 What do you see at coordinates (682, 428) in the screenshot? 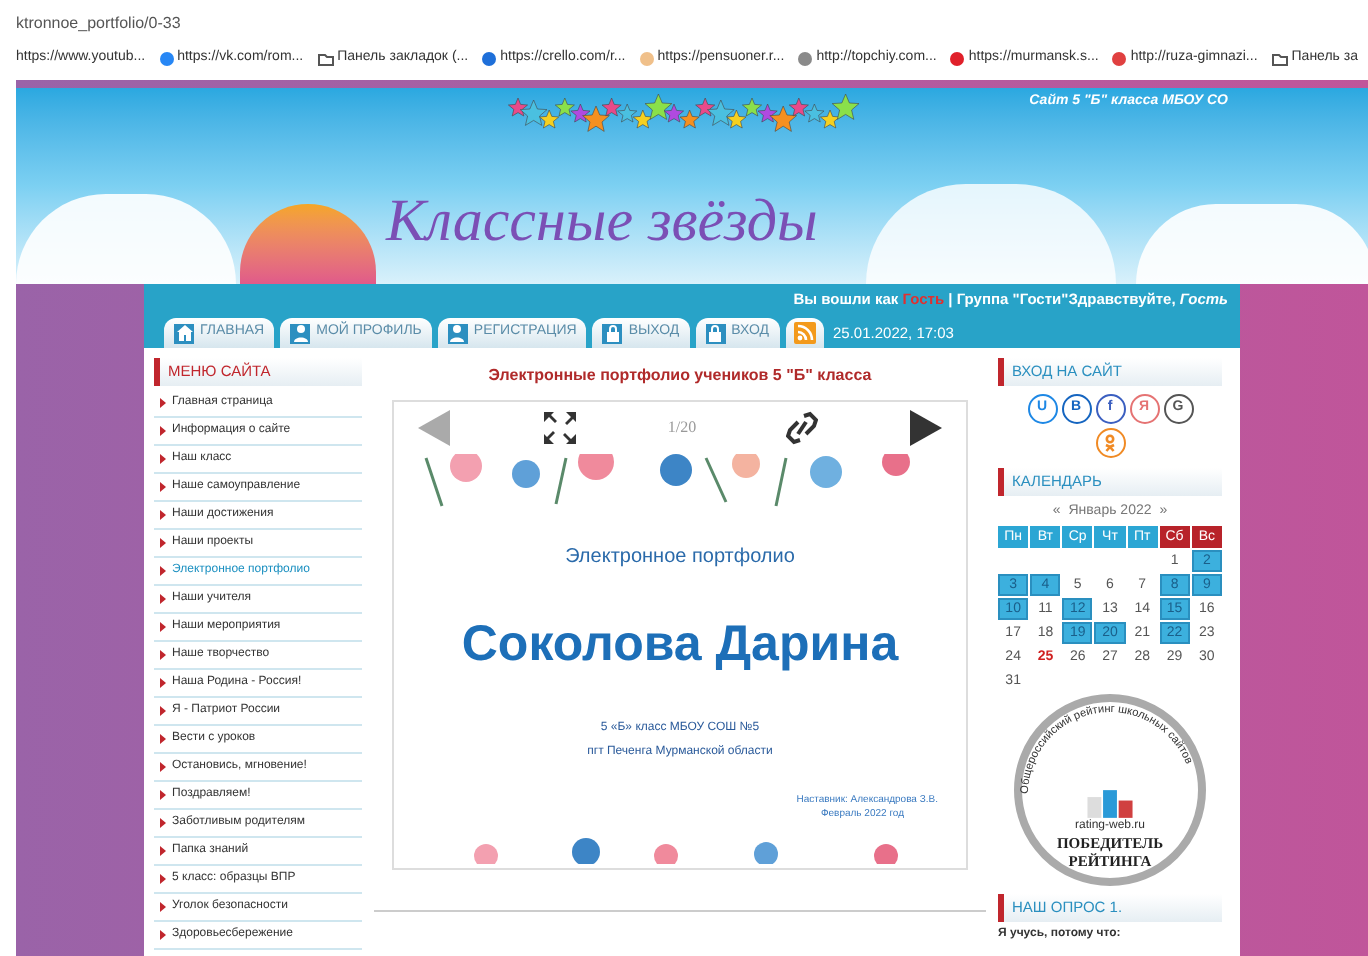
I see `slide-counter: 1/20` at bounding box center [682, 428].